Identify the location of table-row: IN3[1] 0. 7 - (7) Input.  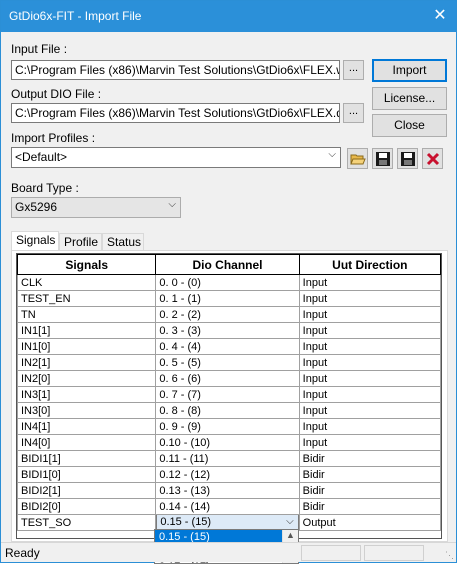
(229, 394).